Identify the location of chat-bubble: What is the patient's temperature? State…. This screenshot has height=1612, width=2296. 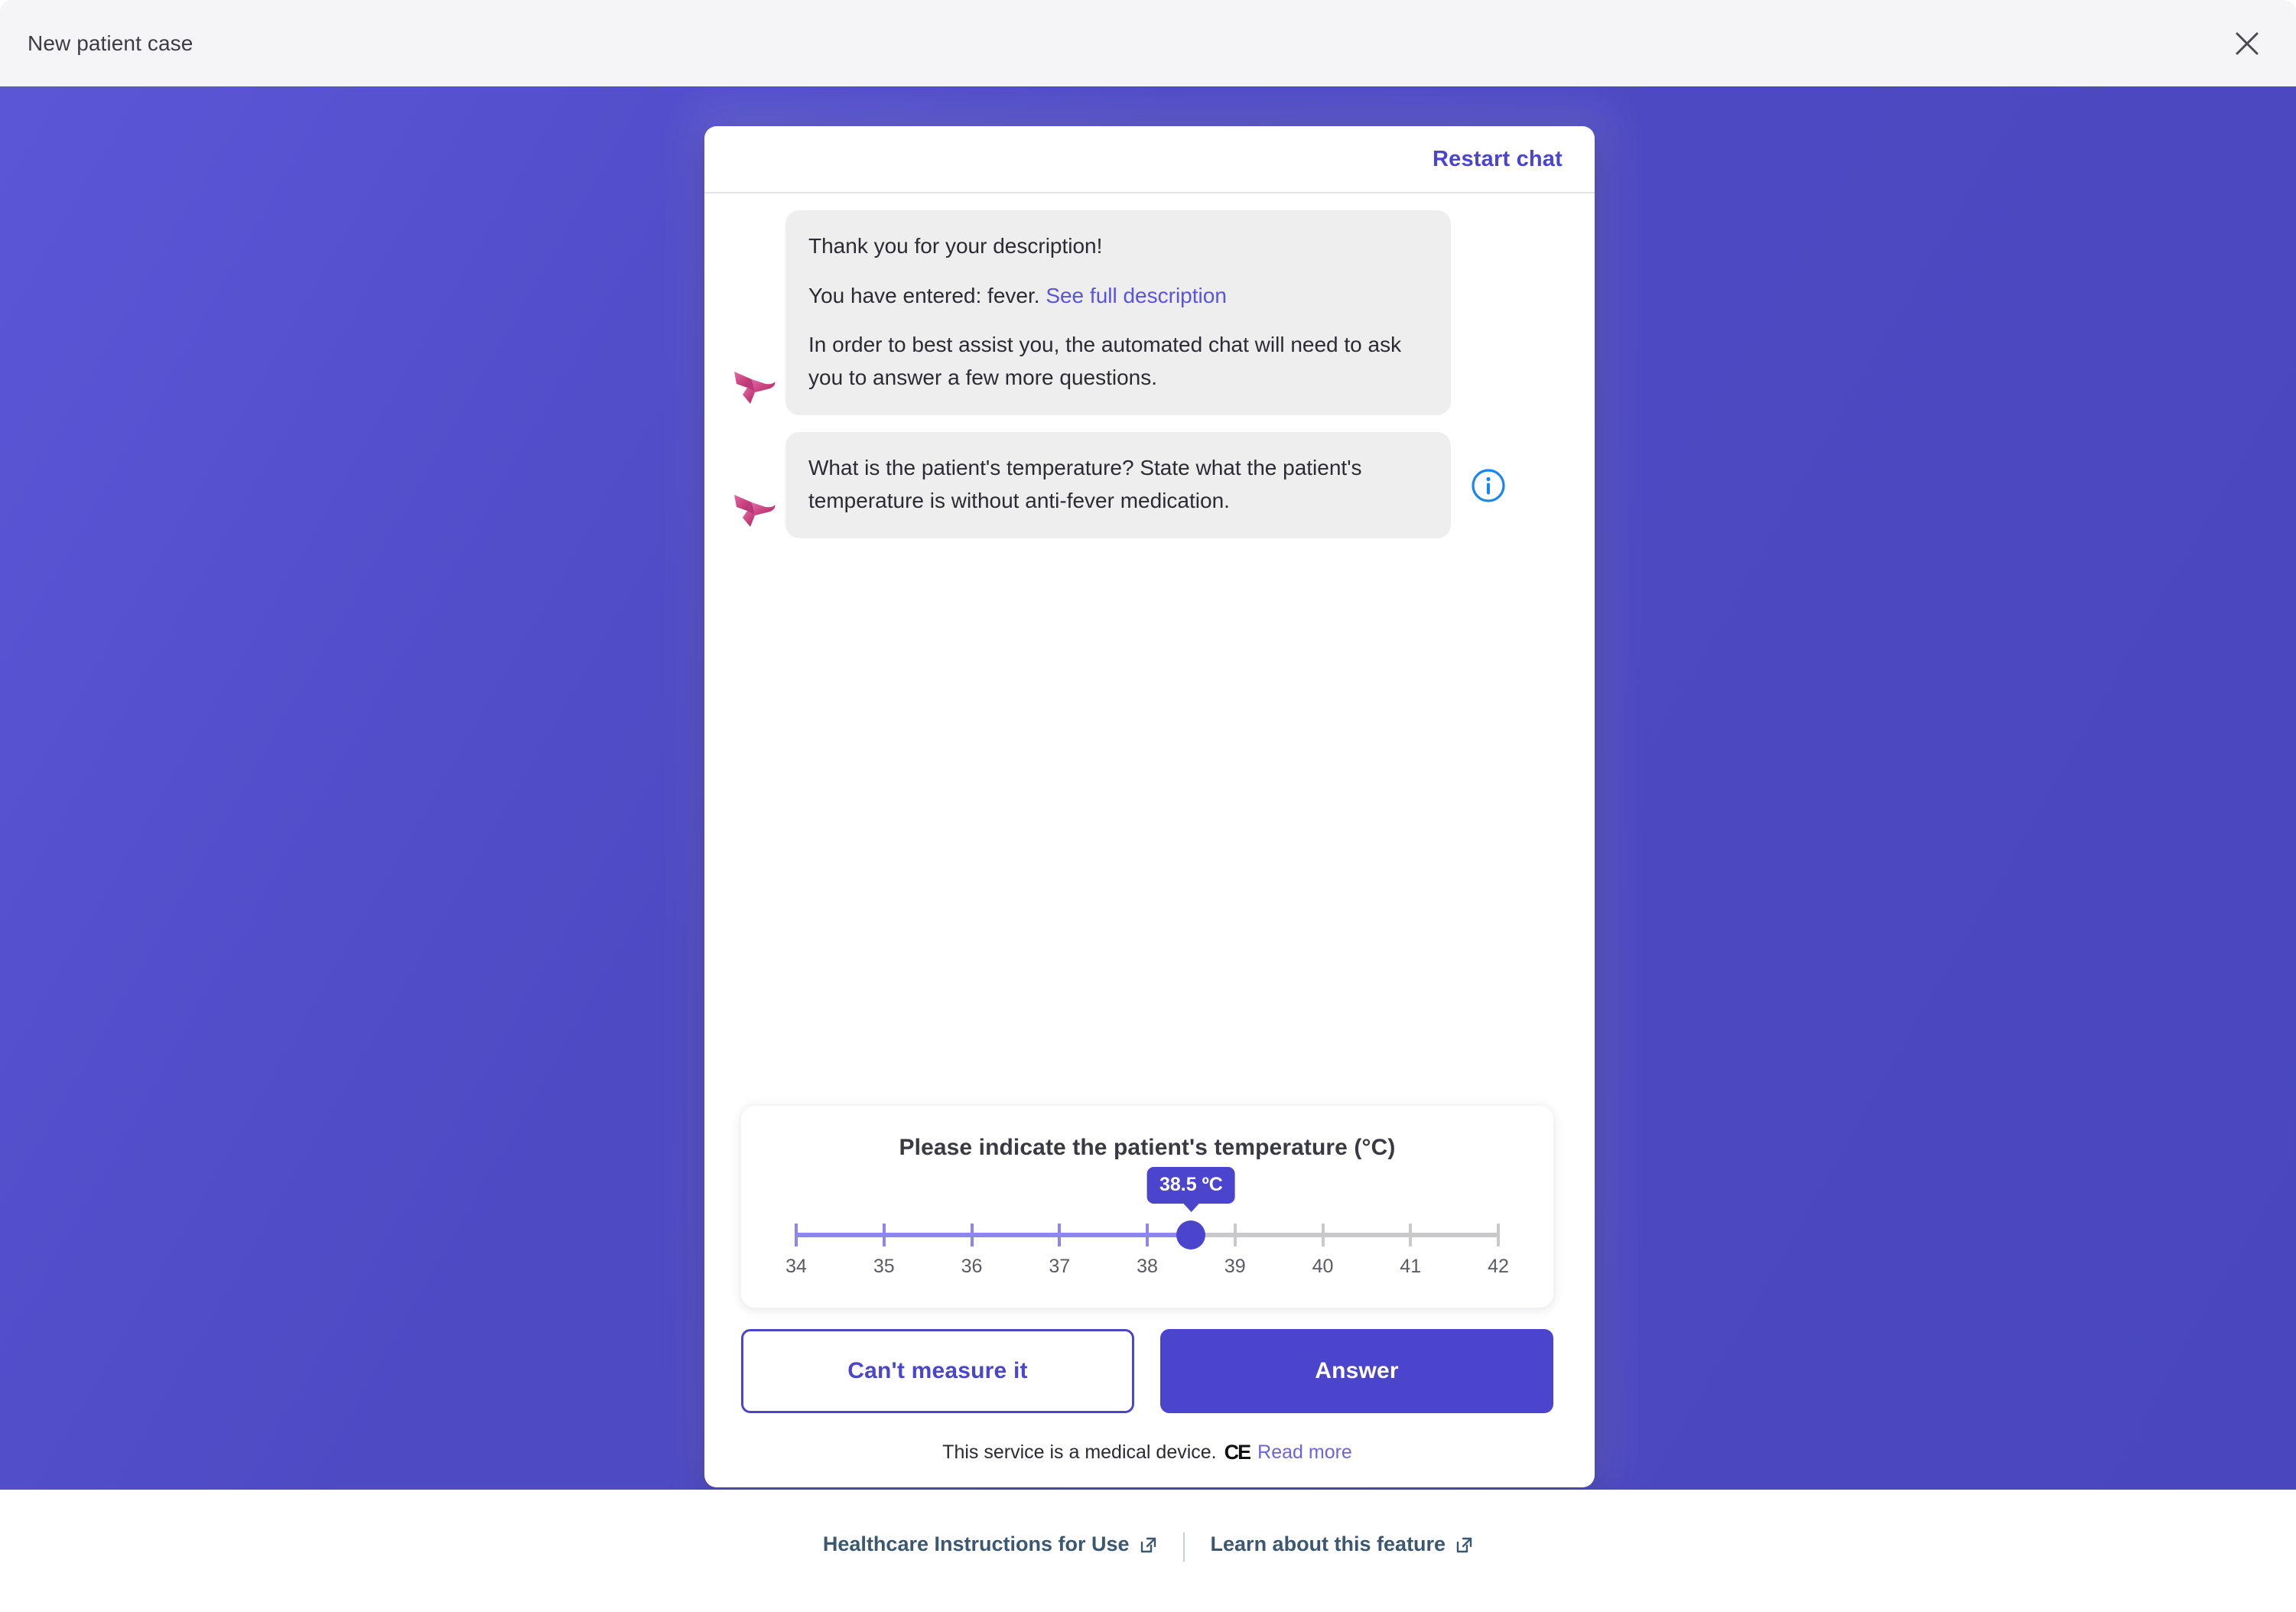
(1118, 485).